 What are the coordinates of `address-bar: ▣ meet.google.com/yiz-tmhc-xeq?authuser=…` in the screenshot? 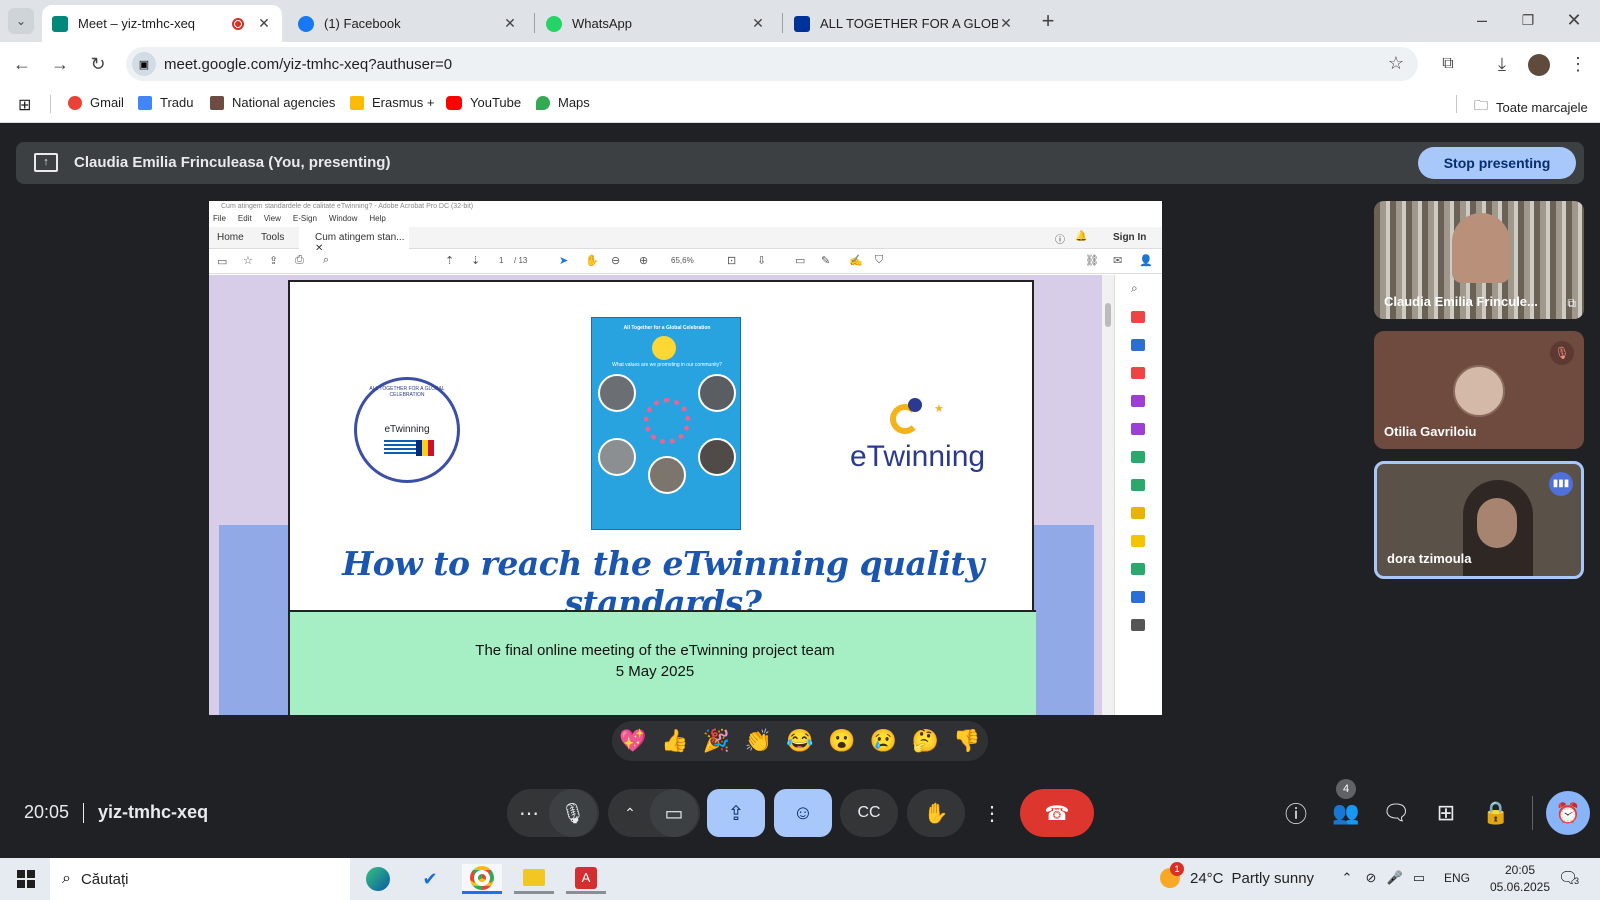 It's located at (772, 64).